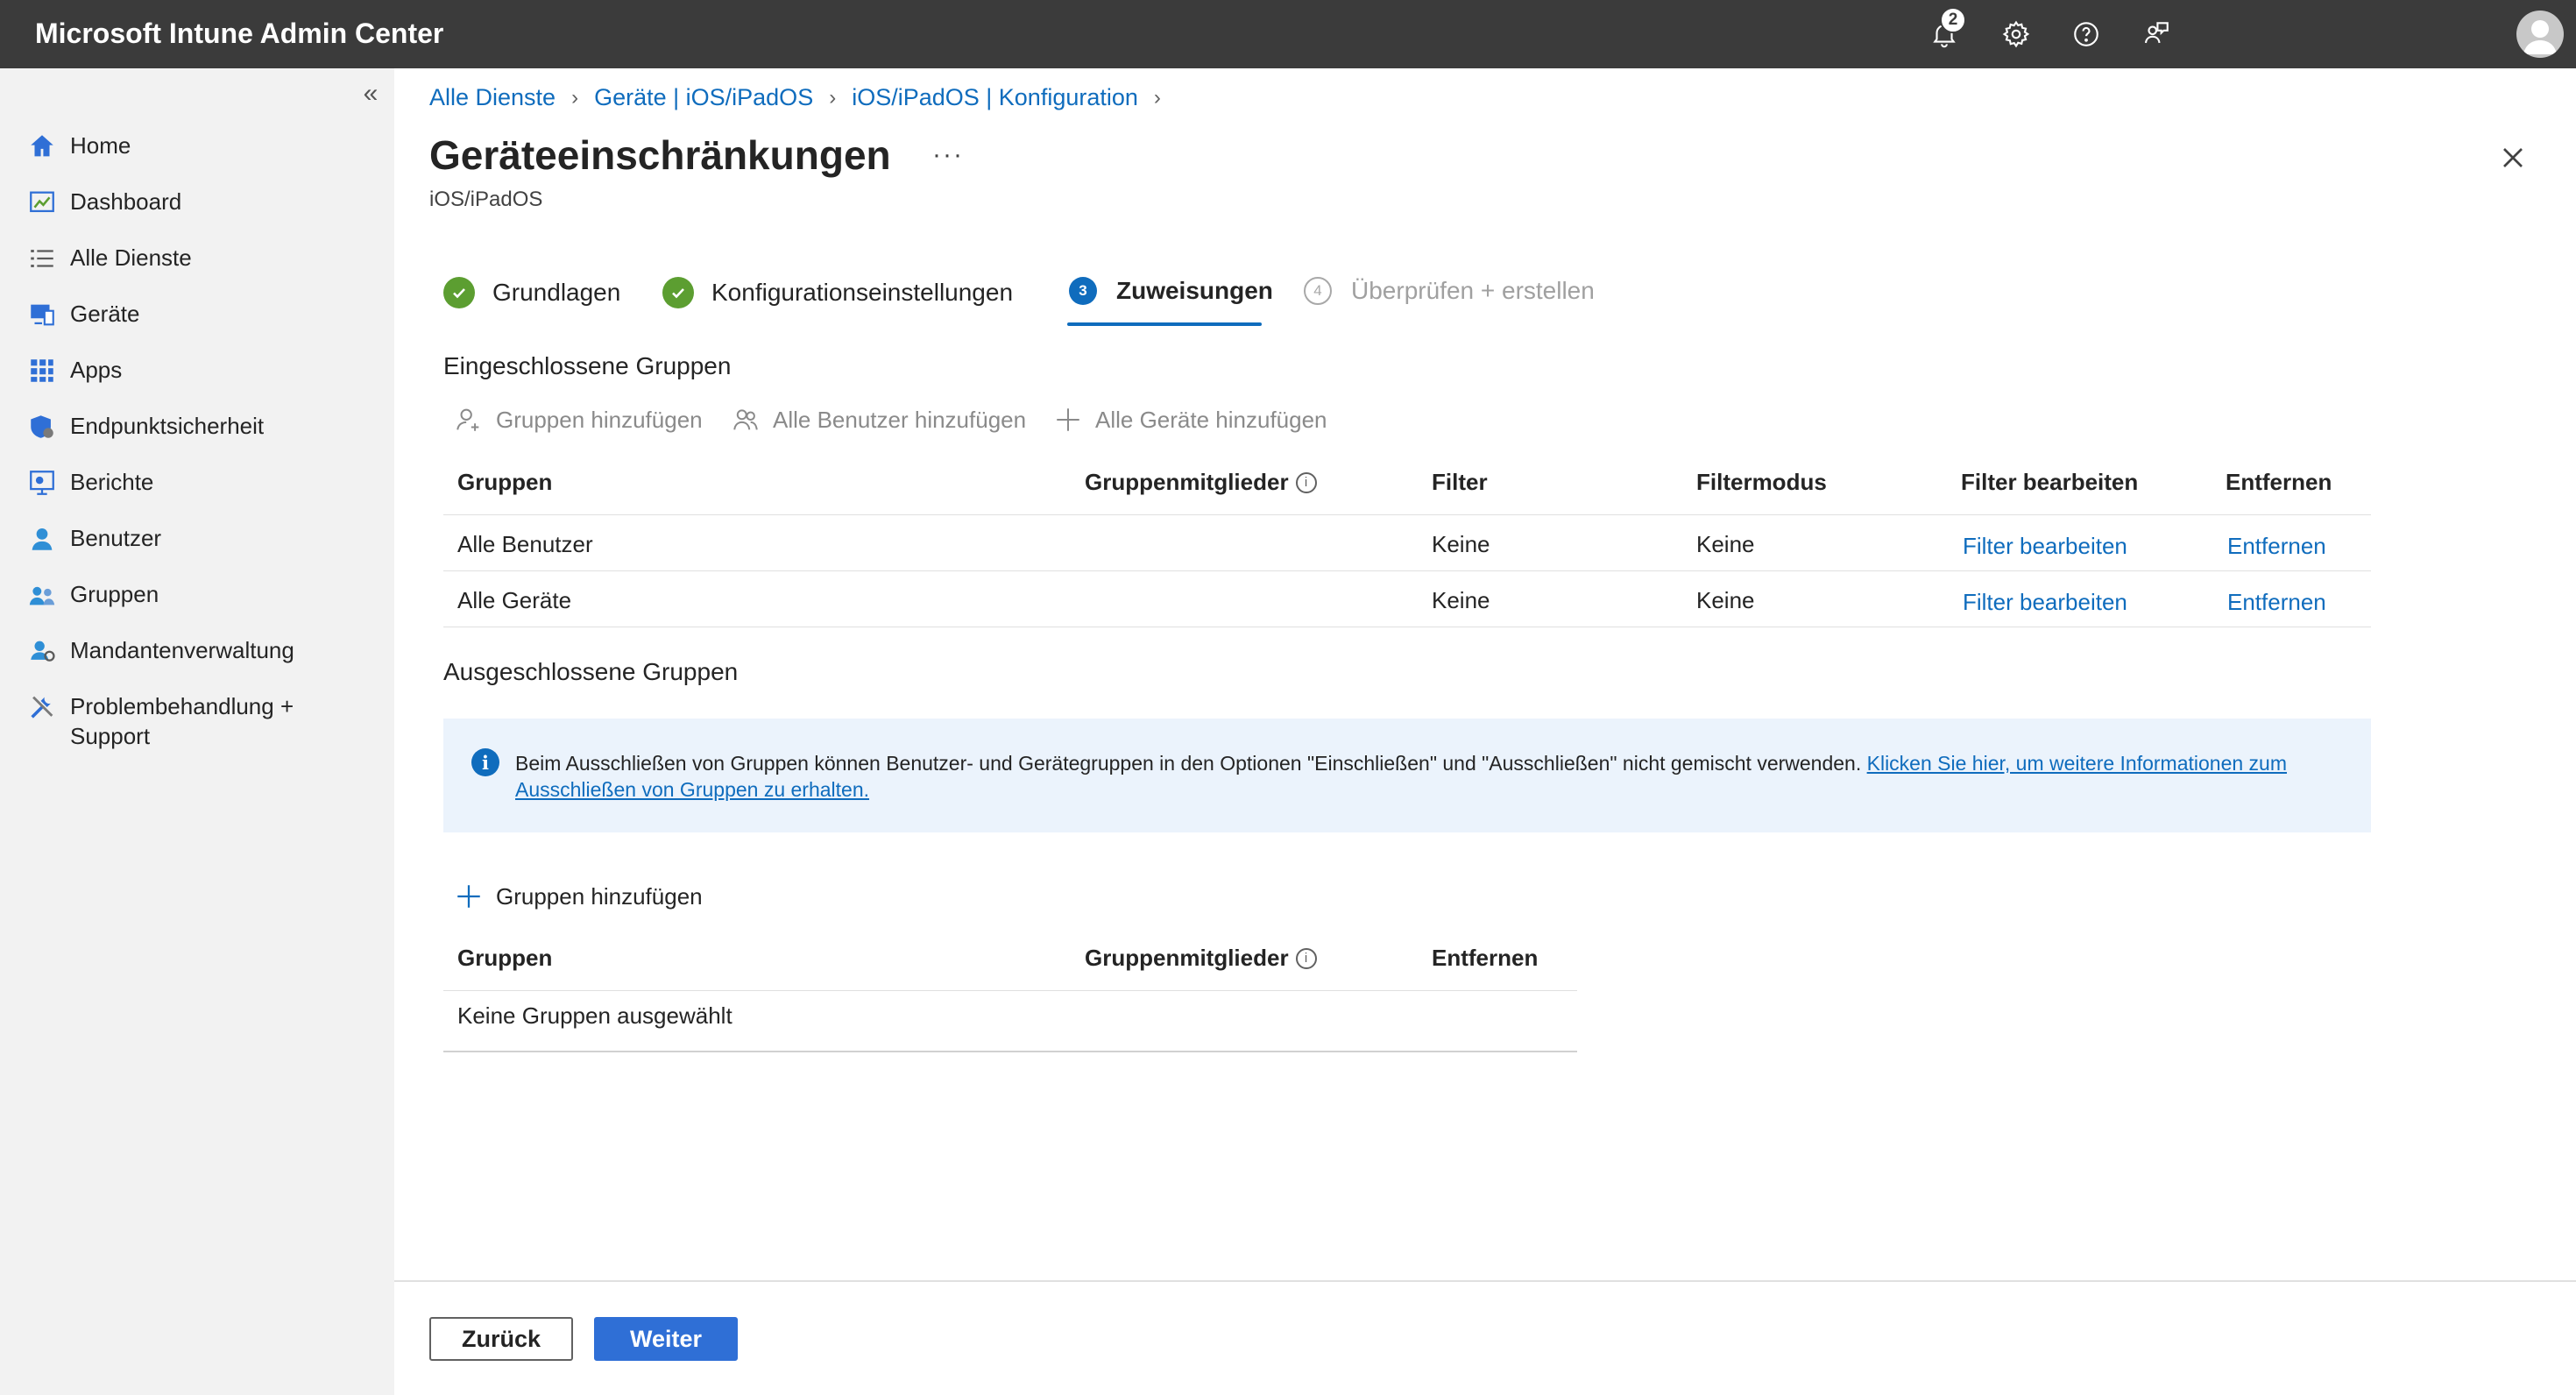 The image size is (2576, 1395). Describe the element at coordinates (42, 258) in the screenshot. I see `list-icon` at that location.